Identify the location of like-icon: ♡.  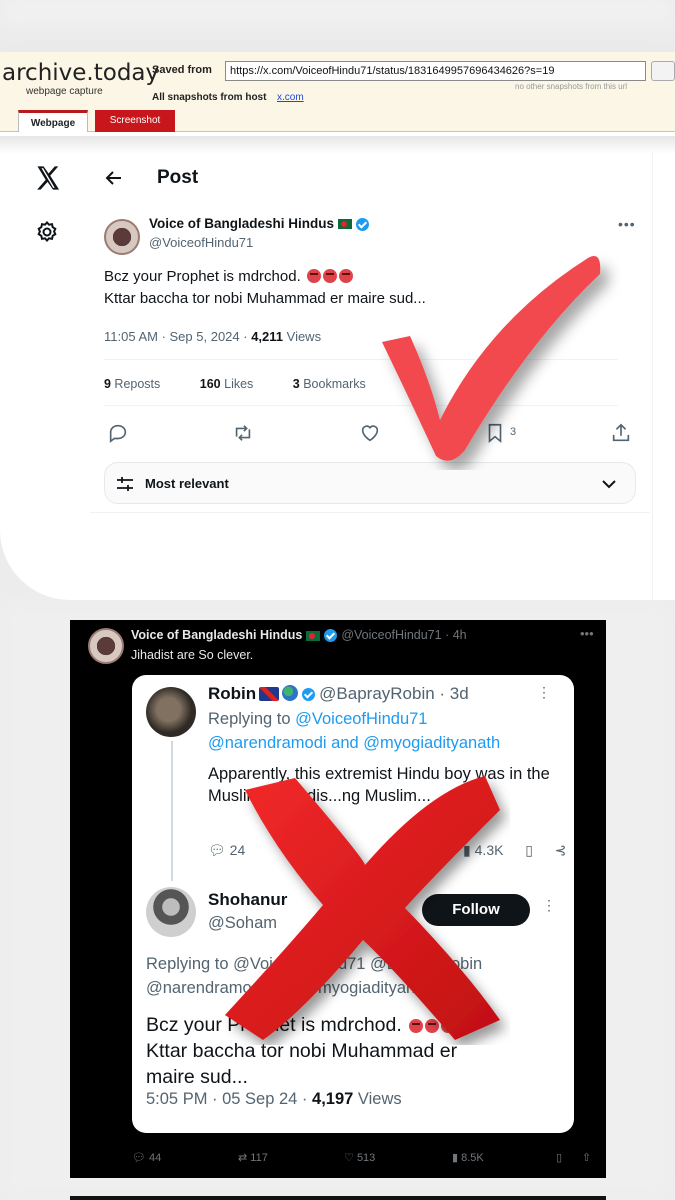
(349, 1158).